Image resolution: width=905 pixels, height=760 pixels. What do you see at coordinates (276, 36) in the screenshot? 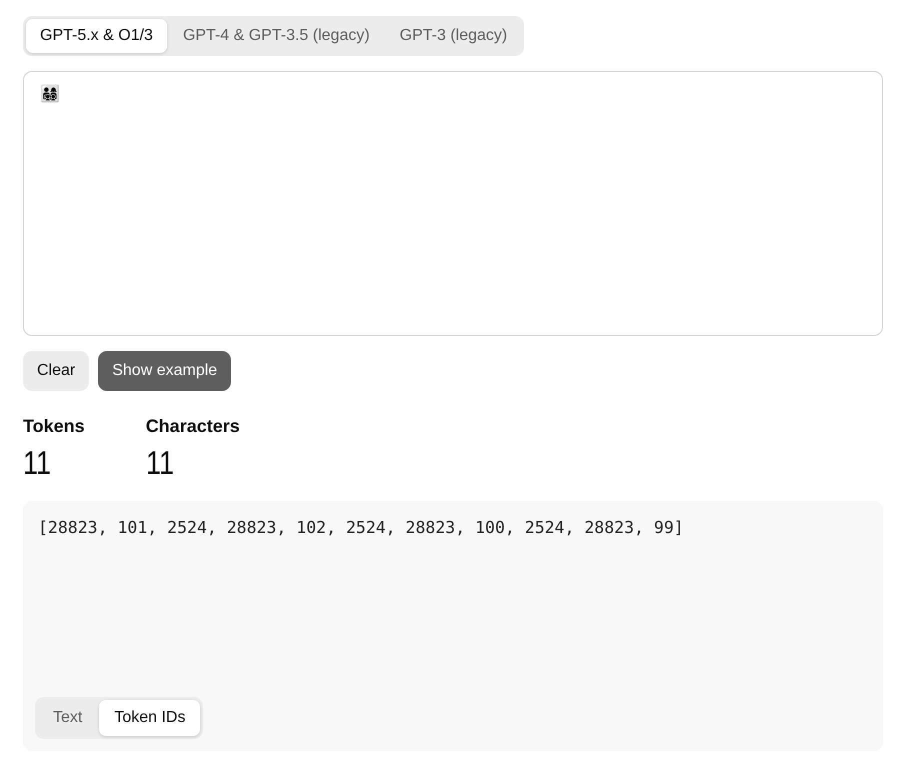
I see `model-tab: GPT-4 & GPT-3.5 (legacy)` at bounding box center [276, 36].